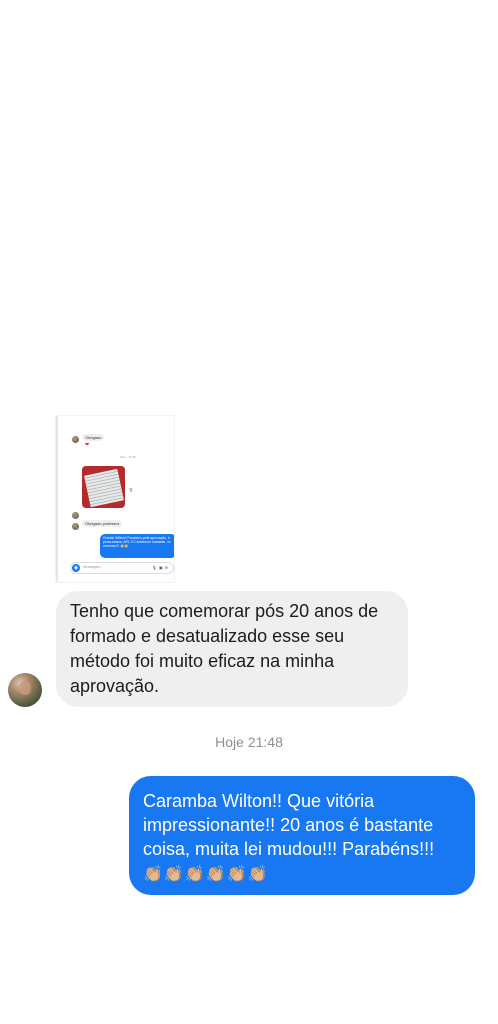 This screenshot has width=498, height=1024. I want to click on mini-avatar, so click(75, 439).